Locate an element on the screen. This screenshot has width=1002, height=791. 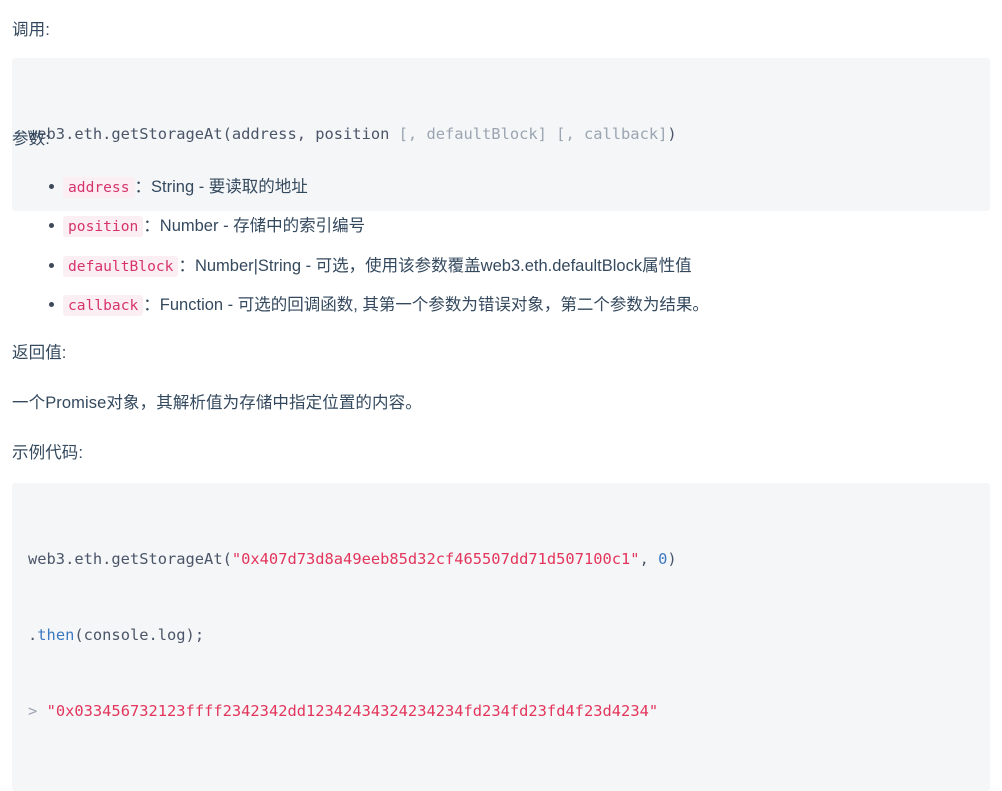
signature-fn: web3.eth.getStorageAt(address, position is located at coordinates (213, 133).